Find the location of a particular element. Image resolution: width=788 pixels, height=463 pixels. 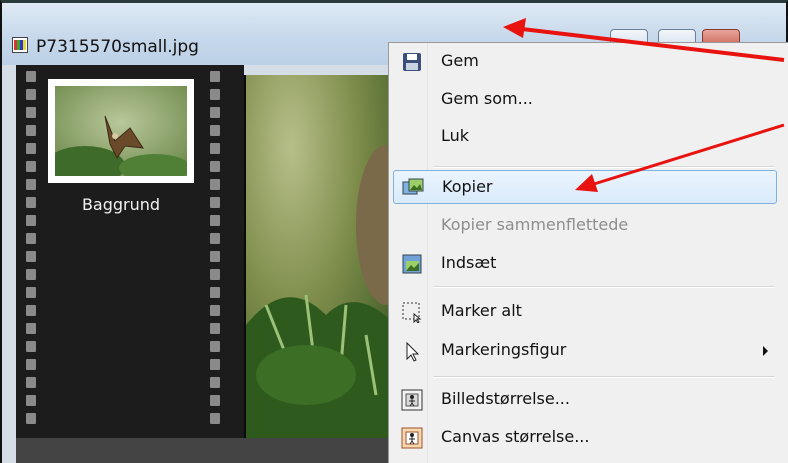

layer-thumbnail is located at coordinates (121, 131).